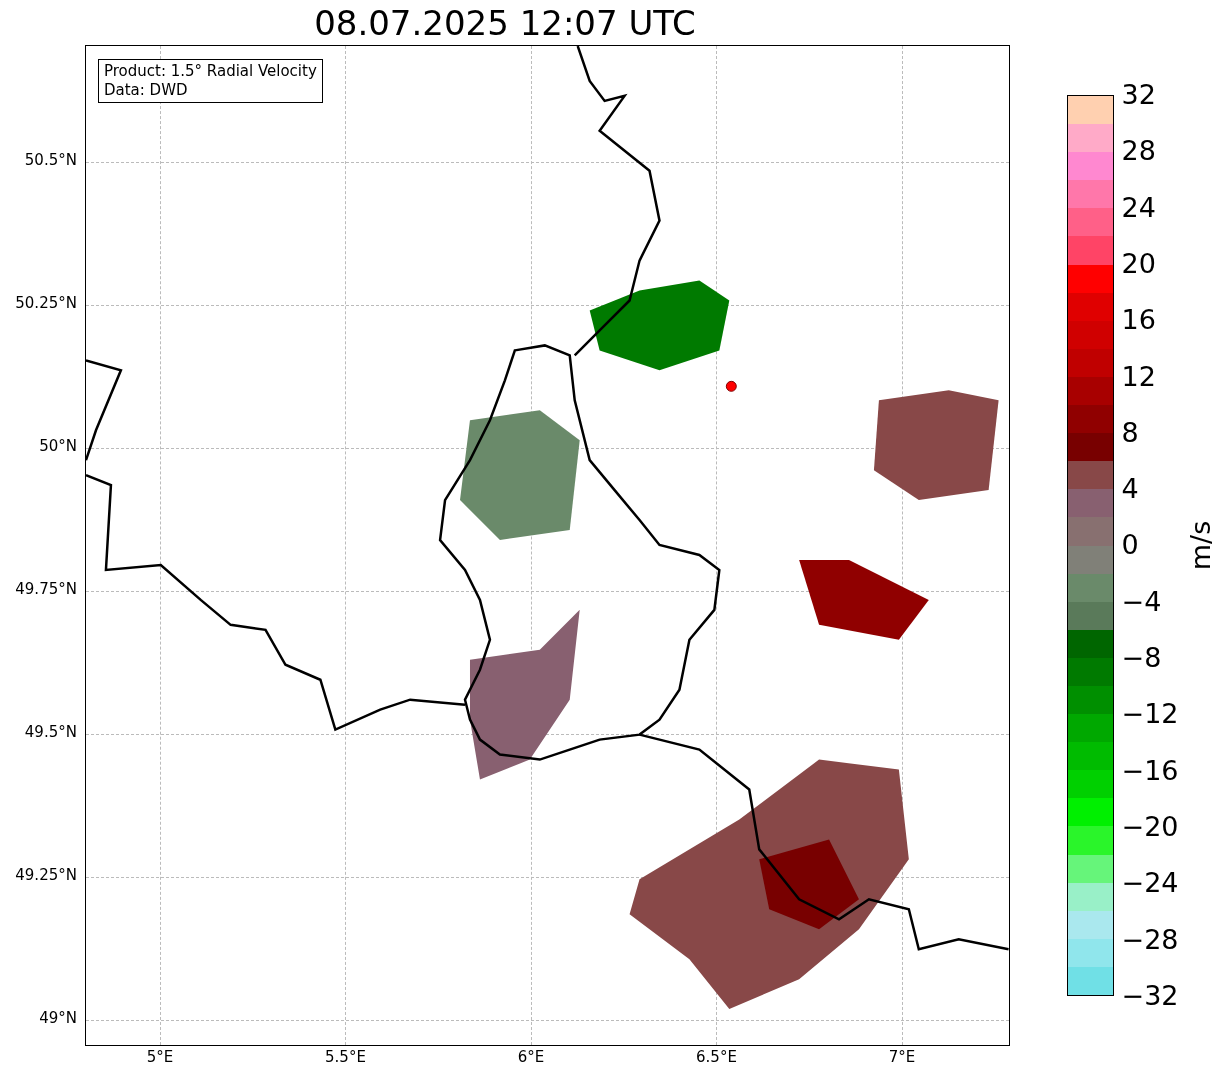 This screenshot has width=1225, height=1081. Describe the element at coordinates (531, 1057) in the screenshot. I see `longitude-tick-label: 6°E` at that location.